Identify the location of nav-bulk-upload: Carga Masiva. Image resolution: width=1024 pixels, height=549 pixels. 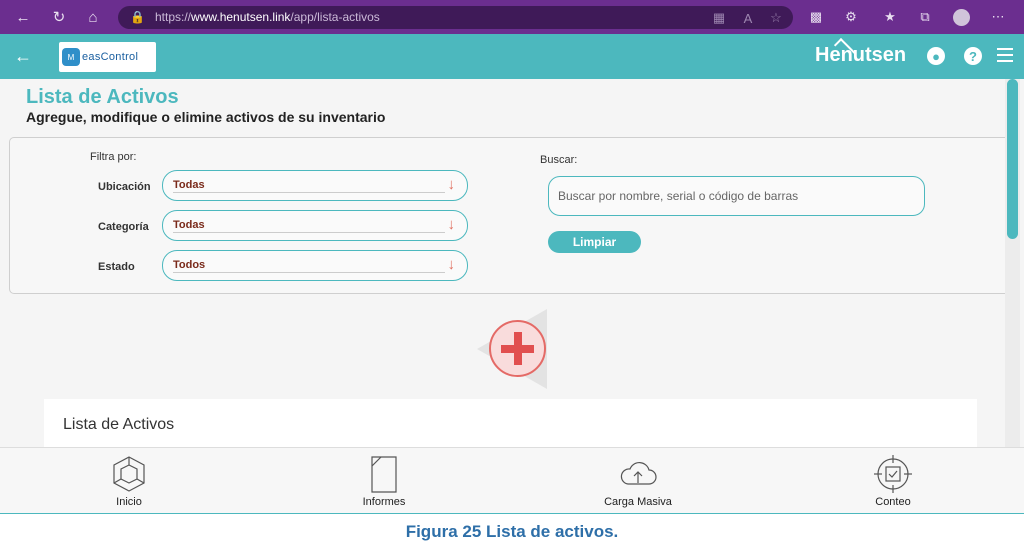
(638, 481).